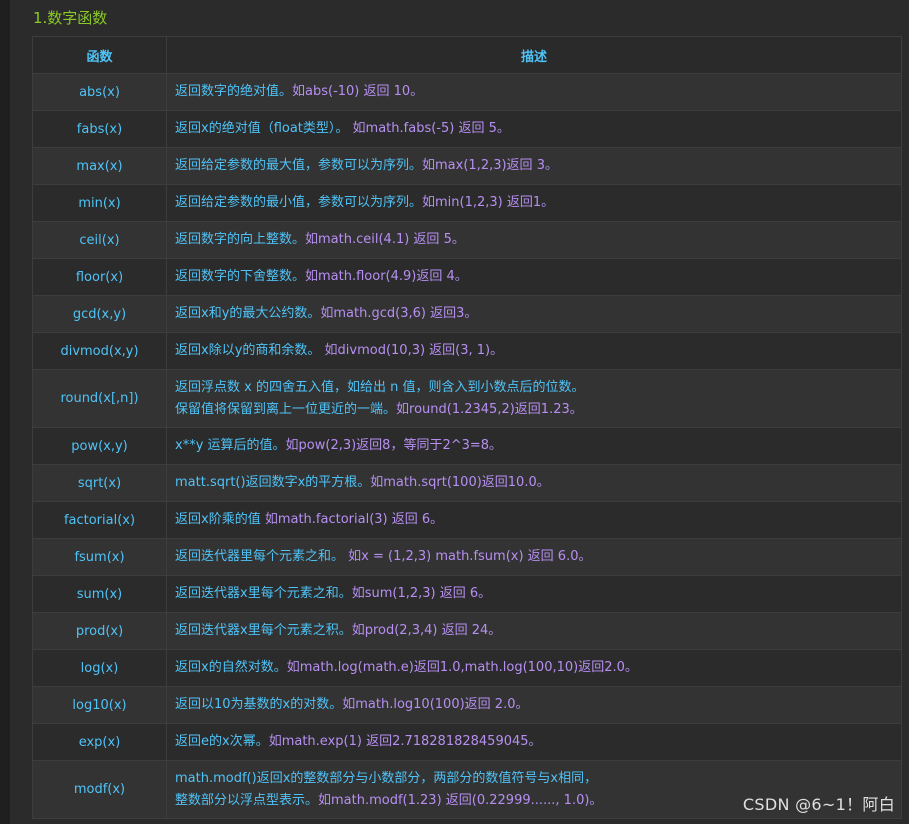  I want to click on description-text: 保留值将保留到离上一位更近的一端。, so click(286, 409).